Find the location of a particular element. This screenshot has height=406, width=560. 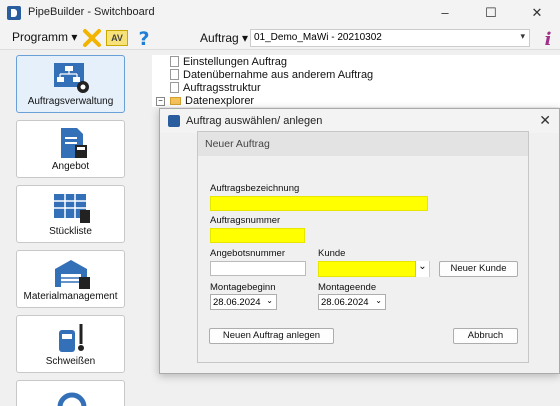

svg-text: i is located at coordinates (548, 38).